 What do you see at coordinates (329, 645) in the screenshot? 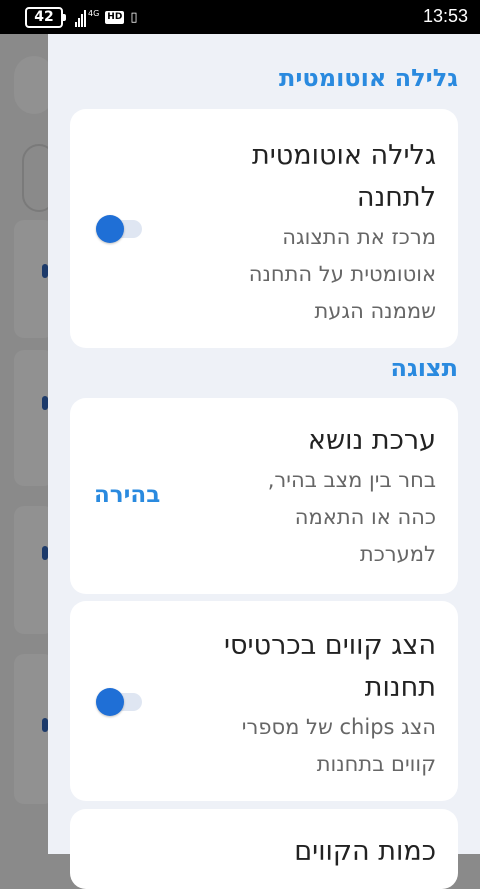
I see `setting-title: הצג קווים בכרטיסי` at bounding box center [329, 645].